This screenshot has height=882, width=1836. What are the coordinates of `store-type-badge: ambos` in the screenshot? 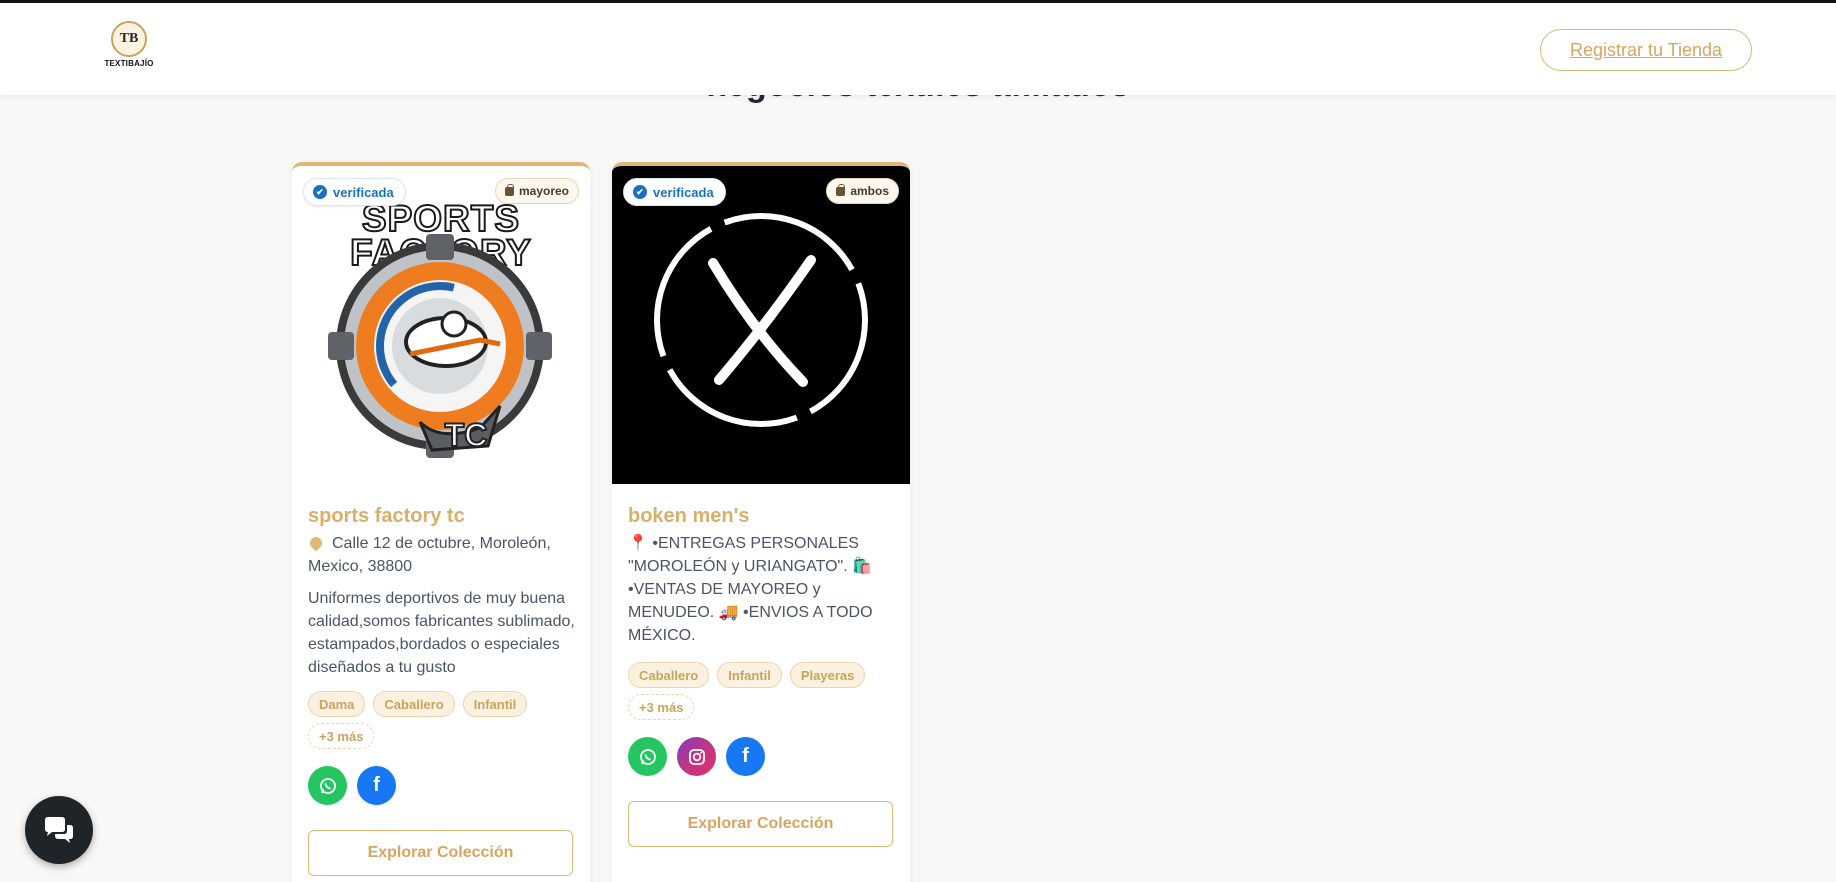 It's located at (862, 191).